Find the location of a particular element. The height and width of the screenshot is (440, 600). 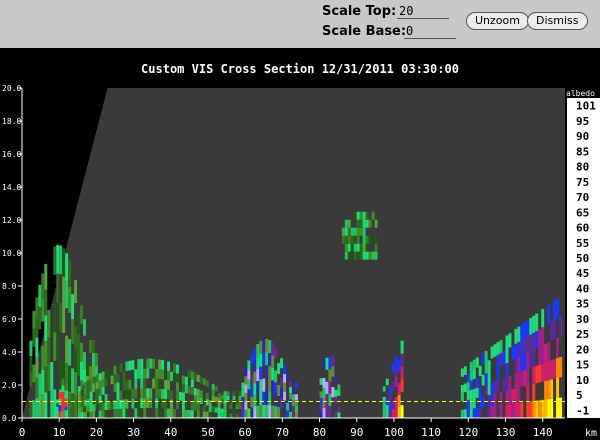

colorbar-label: 15 is located at coordinates (582, 365).